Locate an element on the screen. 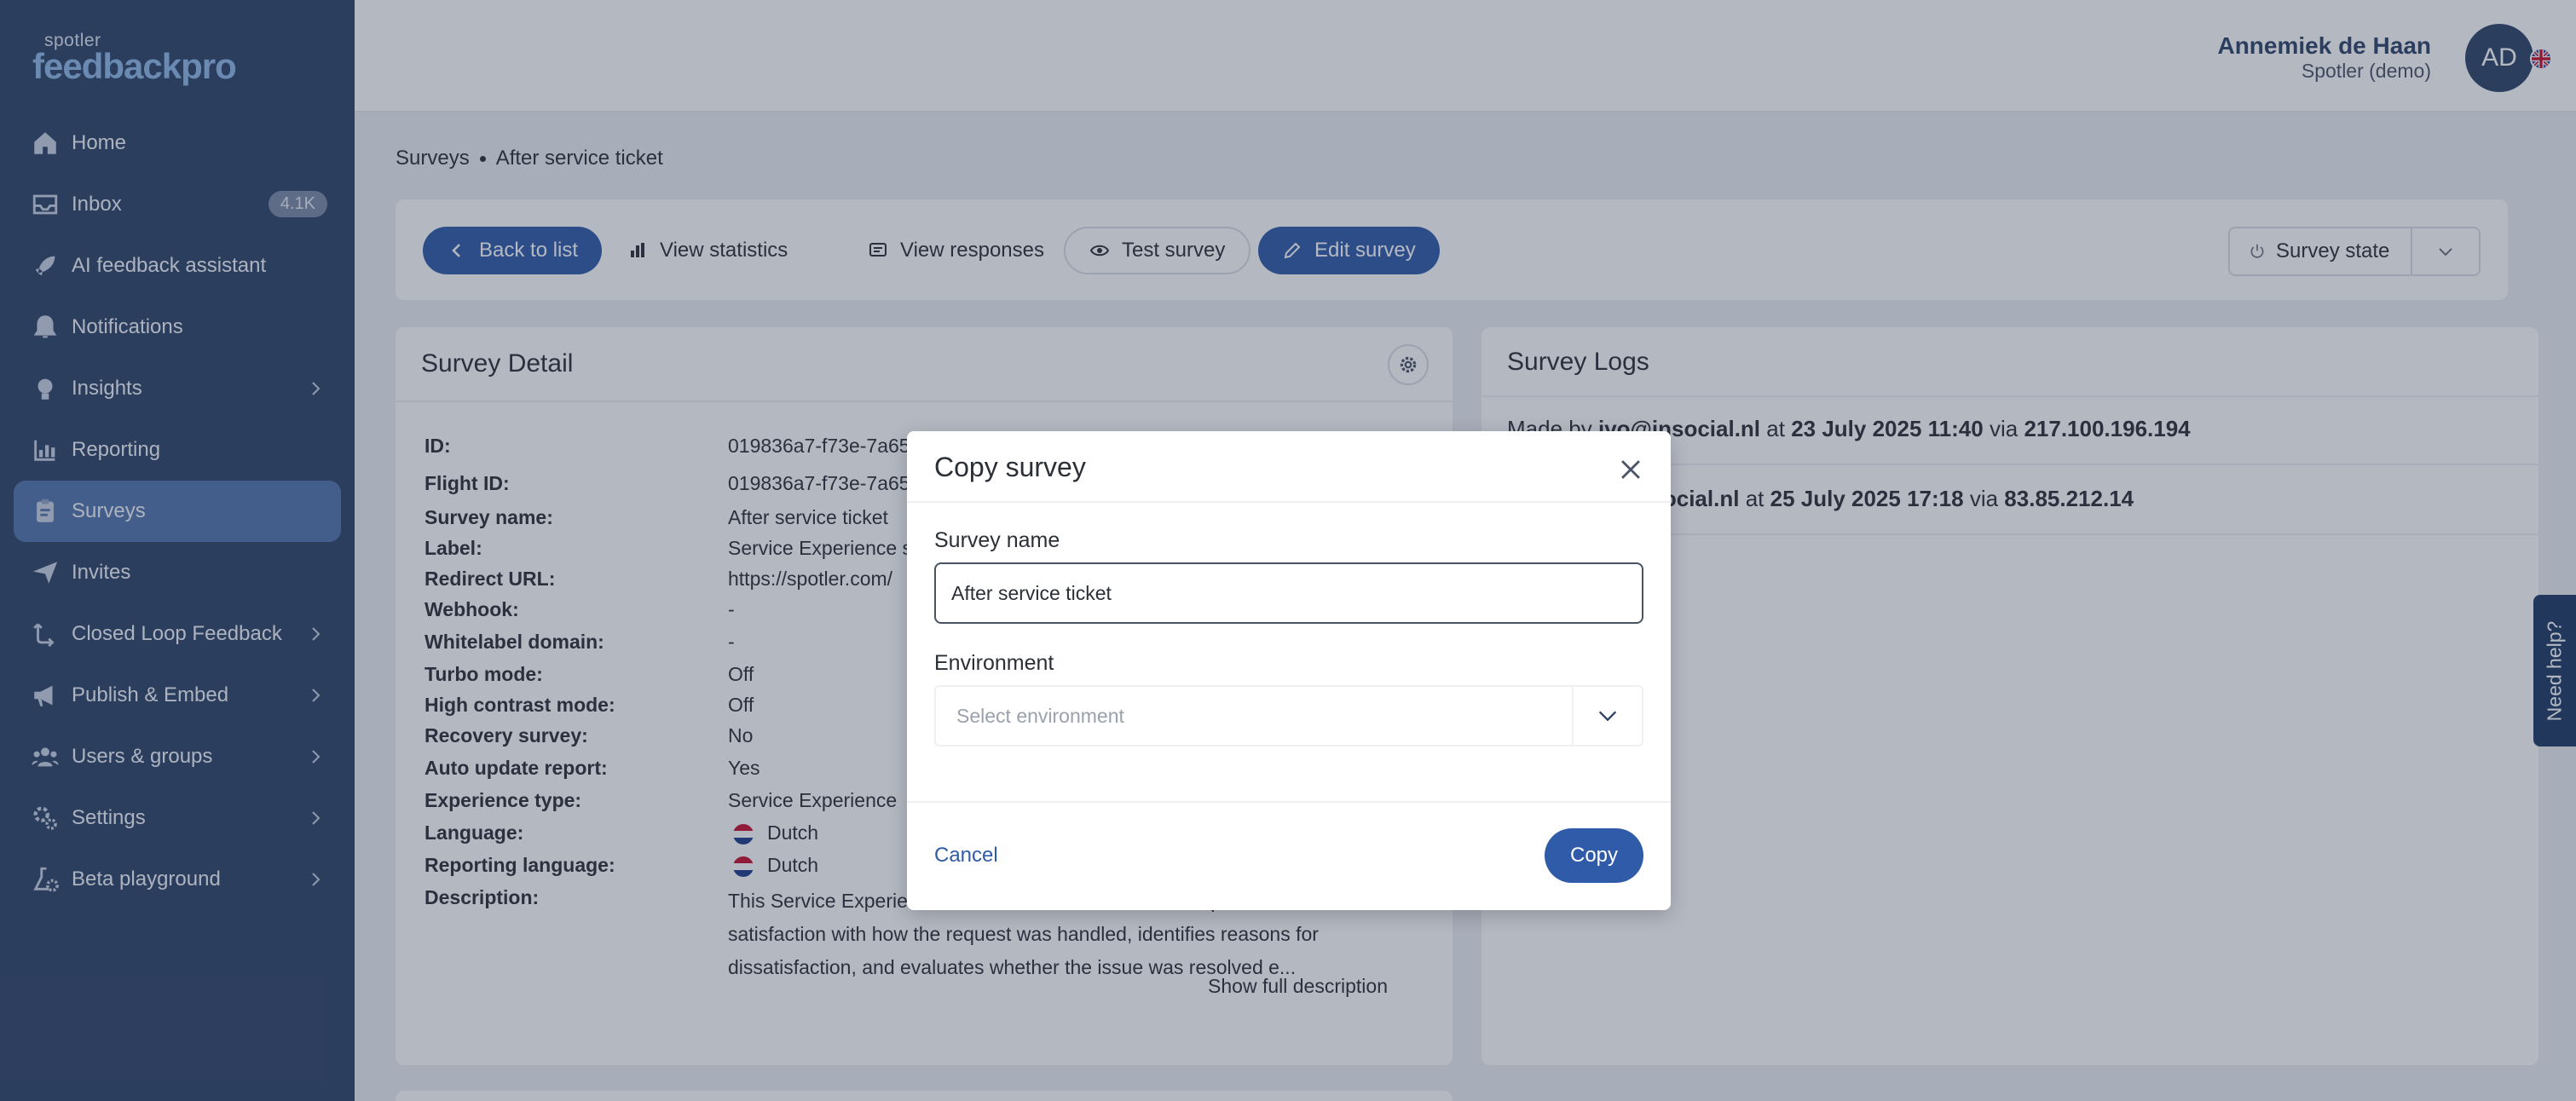 The height and width of the screenshot is (1101, 2576). environment-label: Environment is located at coordinates (994, 663).